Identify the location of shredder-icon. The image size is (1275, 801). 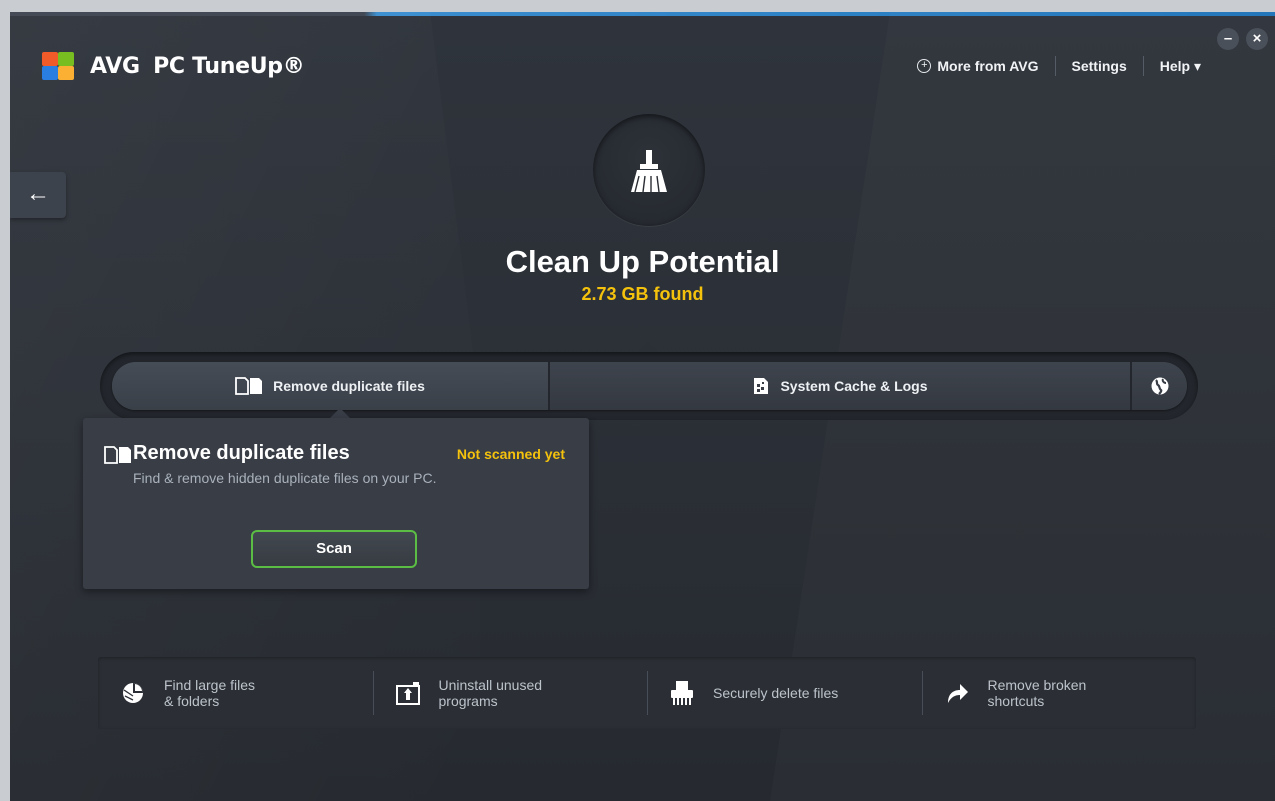
(682, 693).